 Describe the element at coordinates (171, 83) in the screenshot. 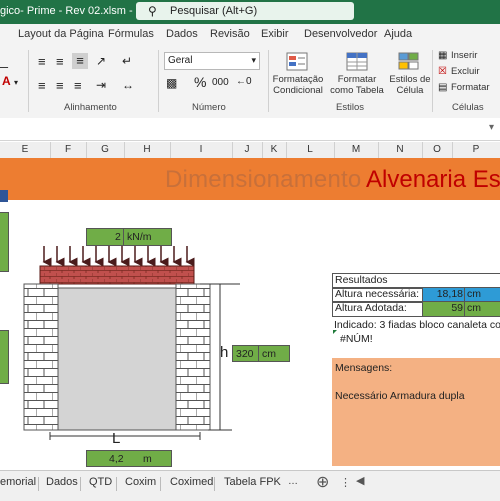

I see `currency-icon: ▩` at that location.